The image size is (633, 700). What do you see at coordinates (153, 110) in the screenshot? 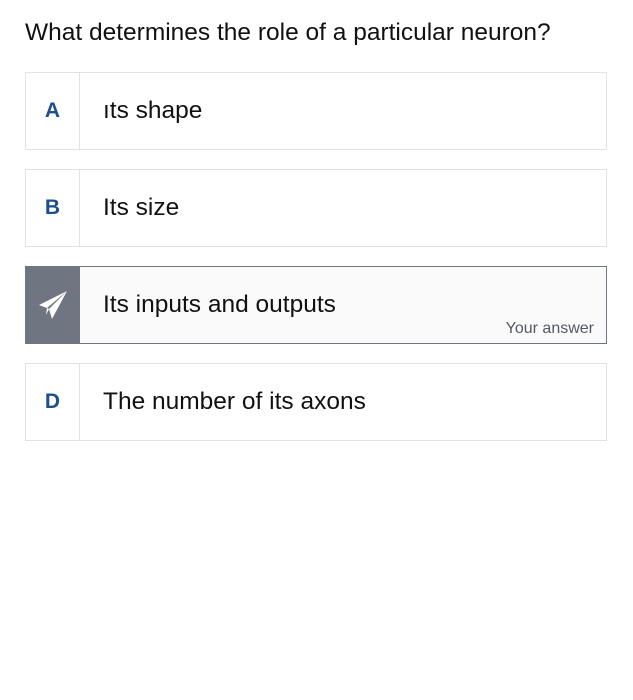
I see `option-a-text: ıts shape` at bounding box center [153, 110].